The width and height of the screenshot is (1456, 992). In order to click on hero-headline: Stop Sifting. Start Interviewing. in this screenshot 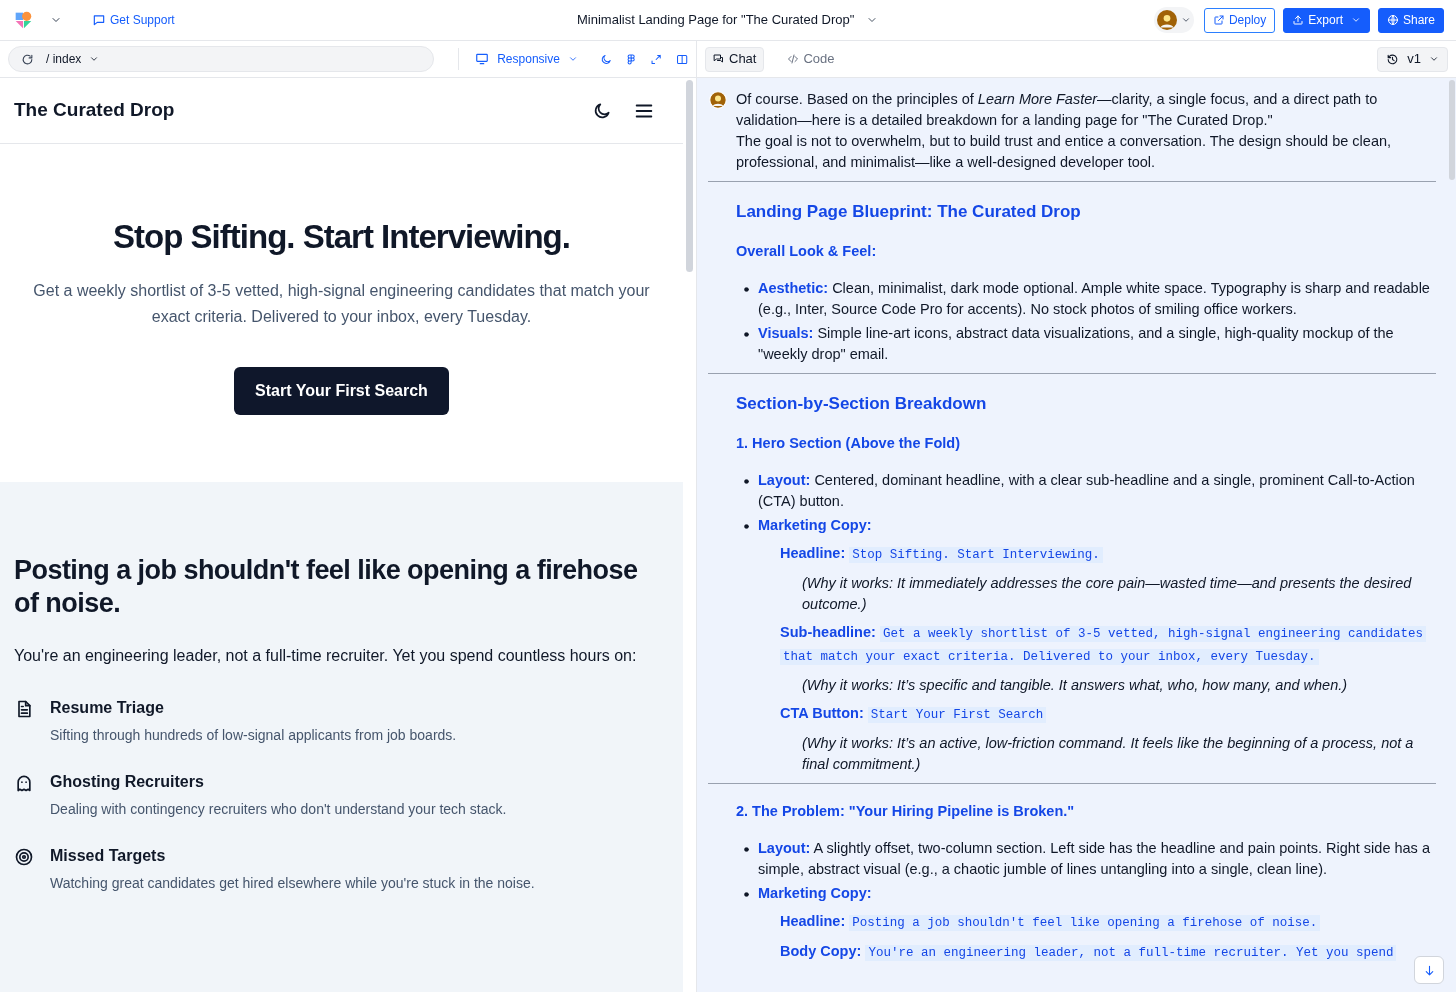, I will do `click(341, 237)`.